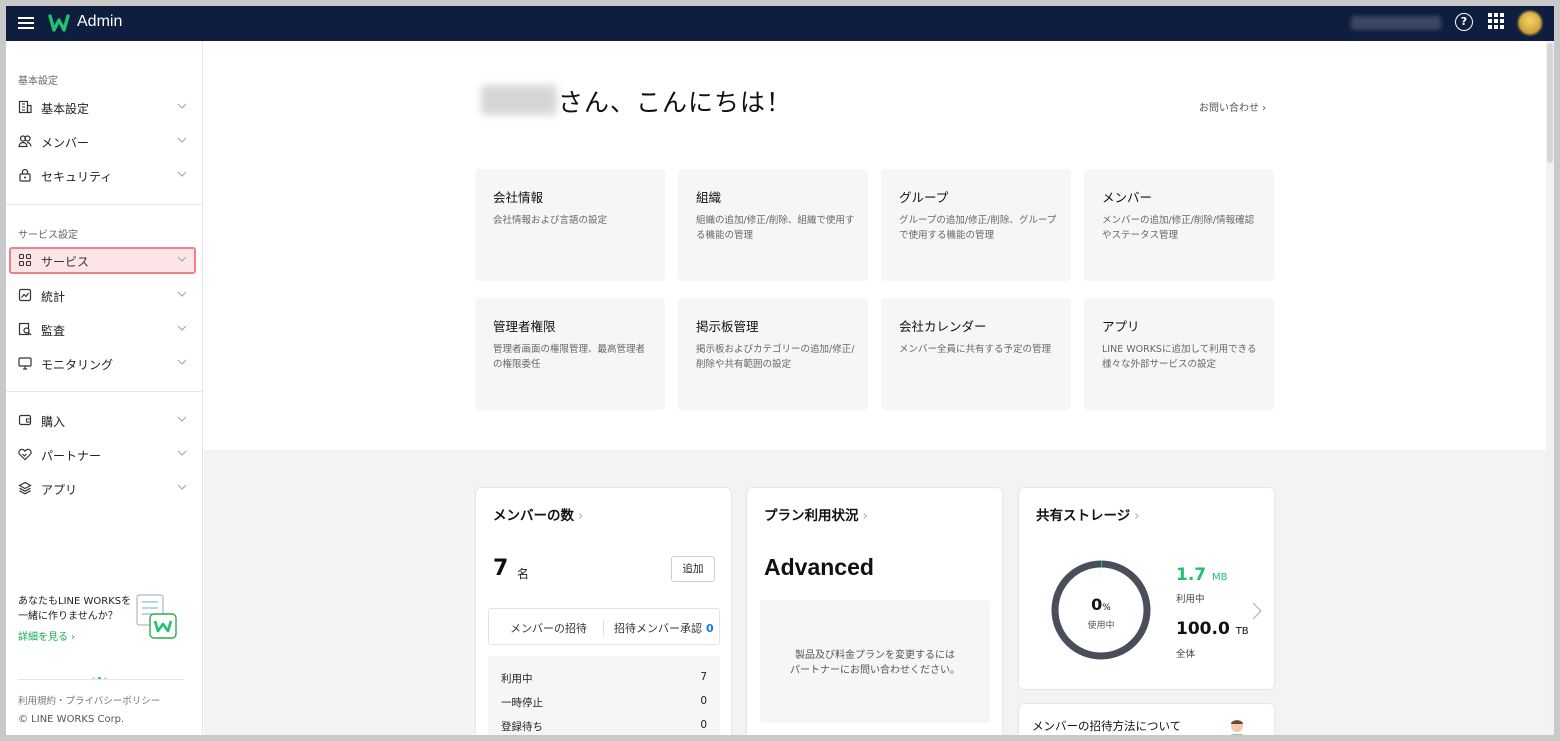 This screenshot has height=741, width=1560. I want to click on monitor-icon, so click(25, 363).